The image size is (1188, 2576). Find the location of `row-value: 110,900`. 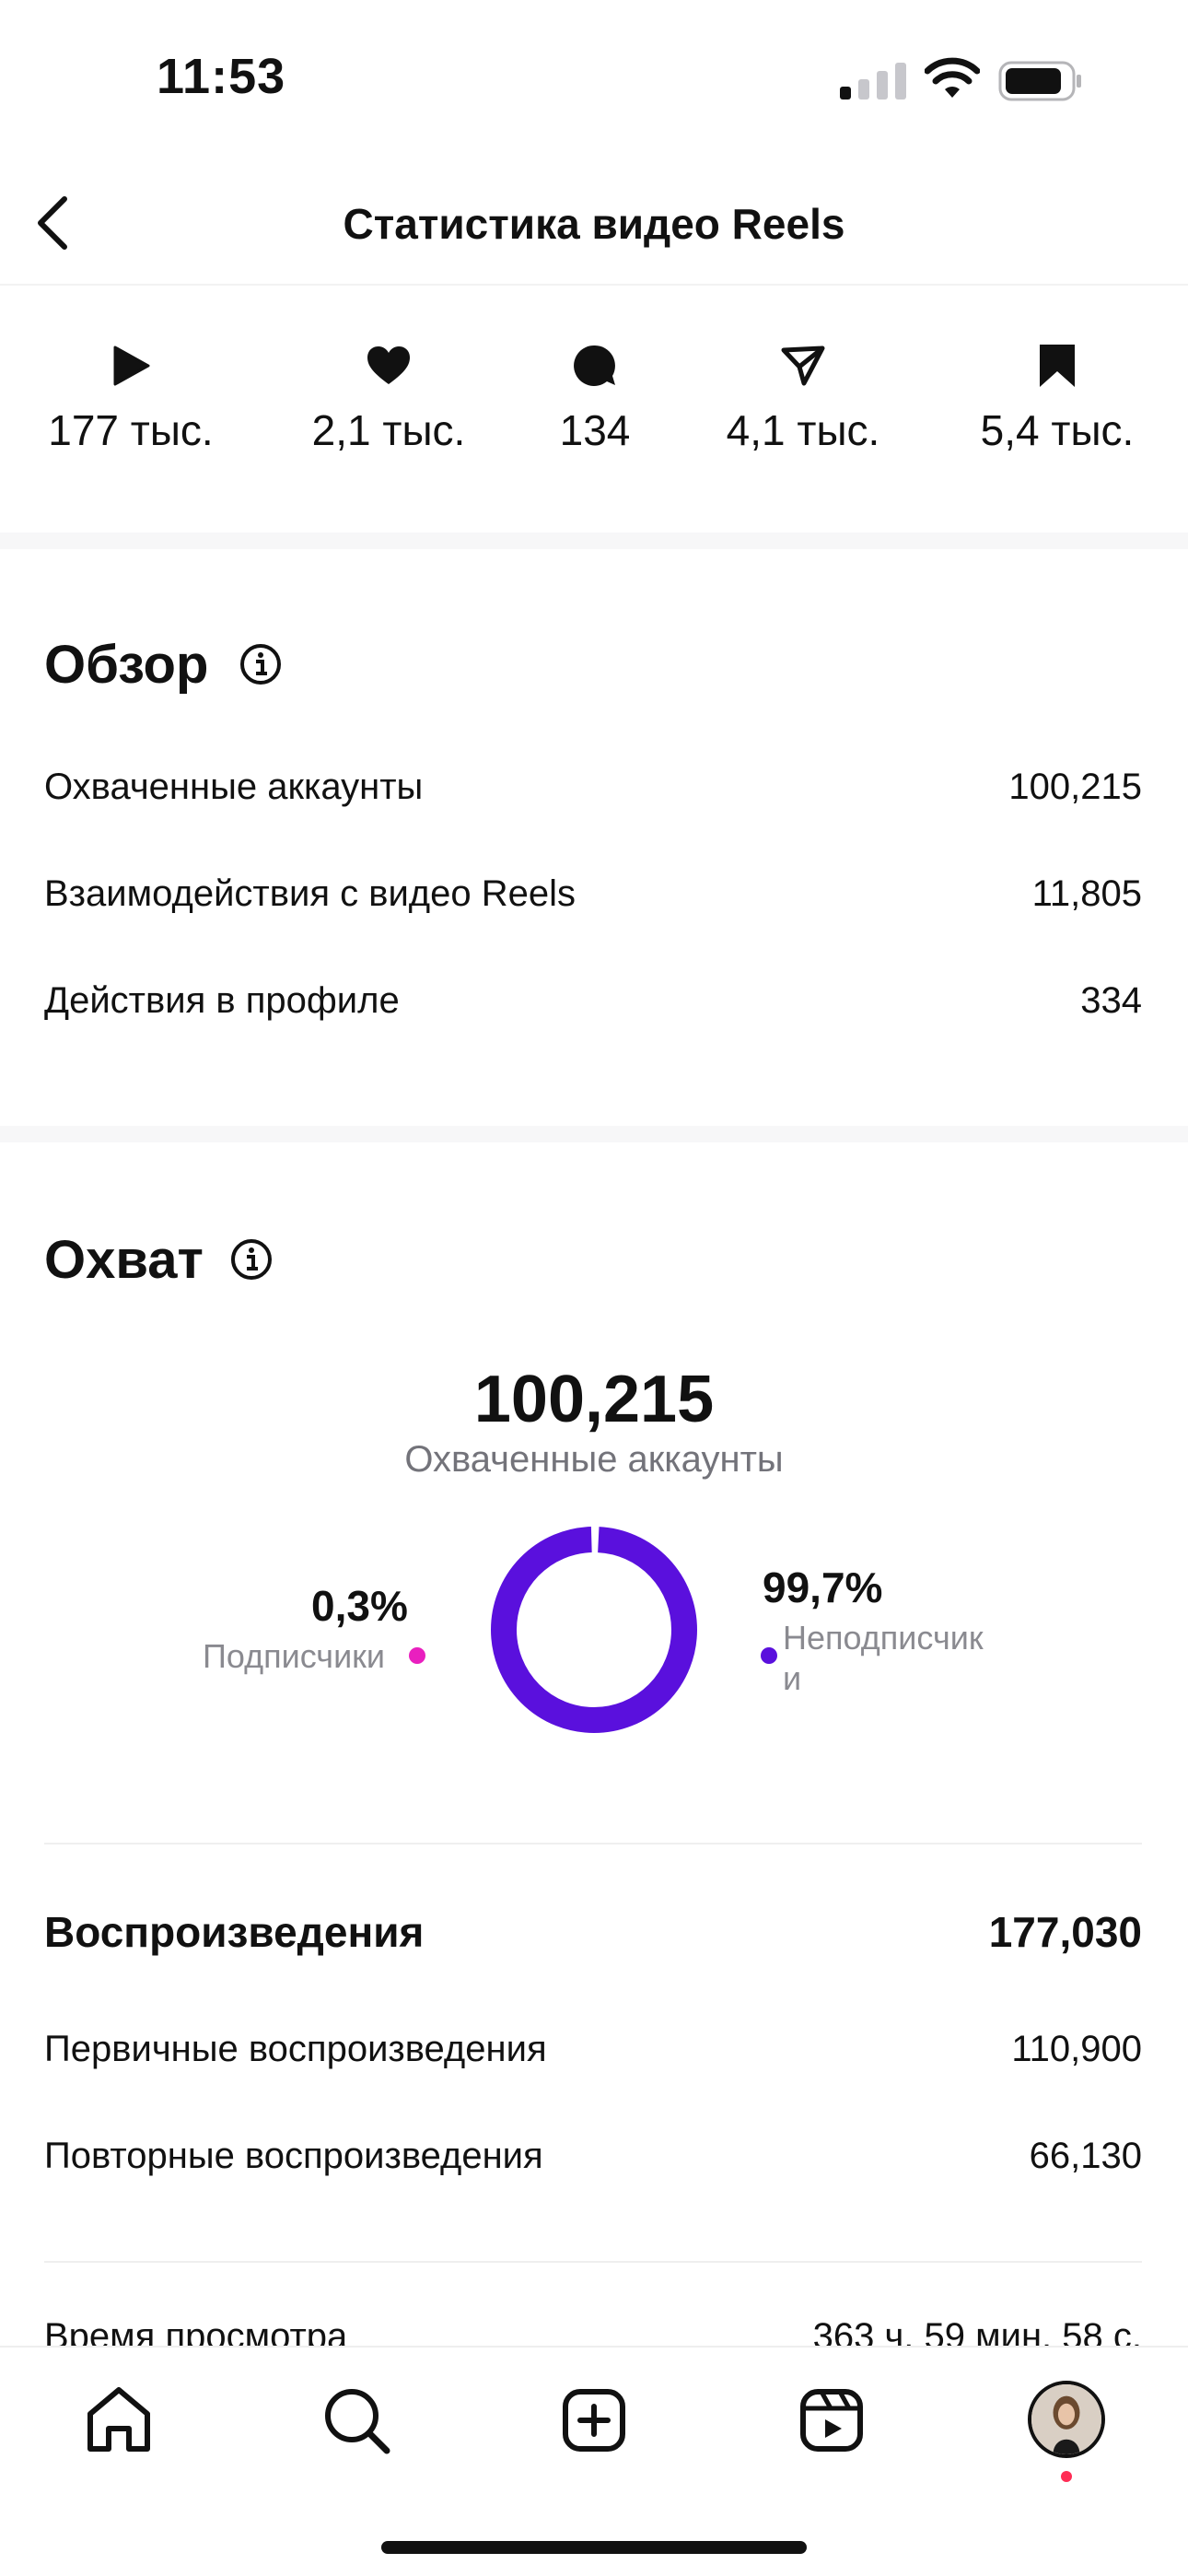

row-value: 110,900 is located at coordinates (1076, 2049).